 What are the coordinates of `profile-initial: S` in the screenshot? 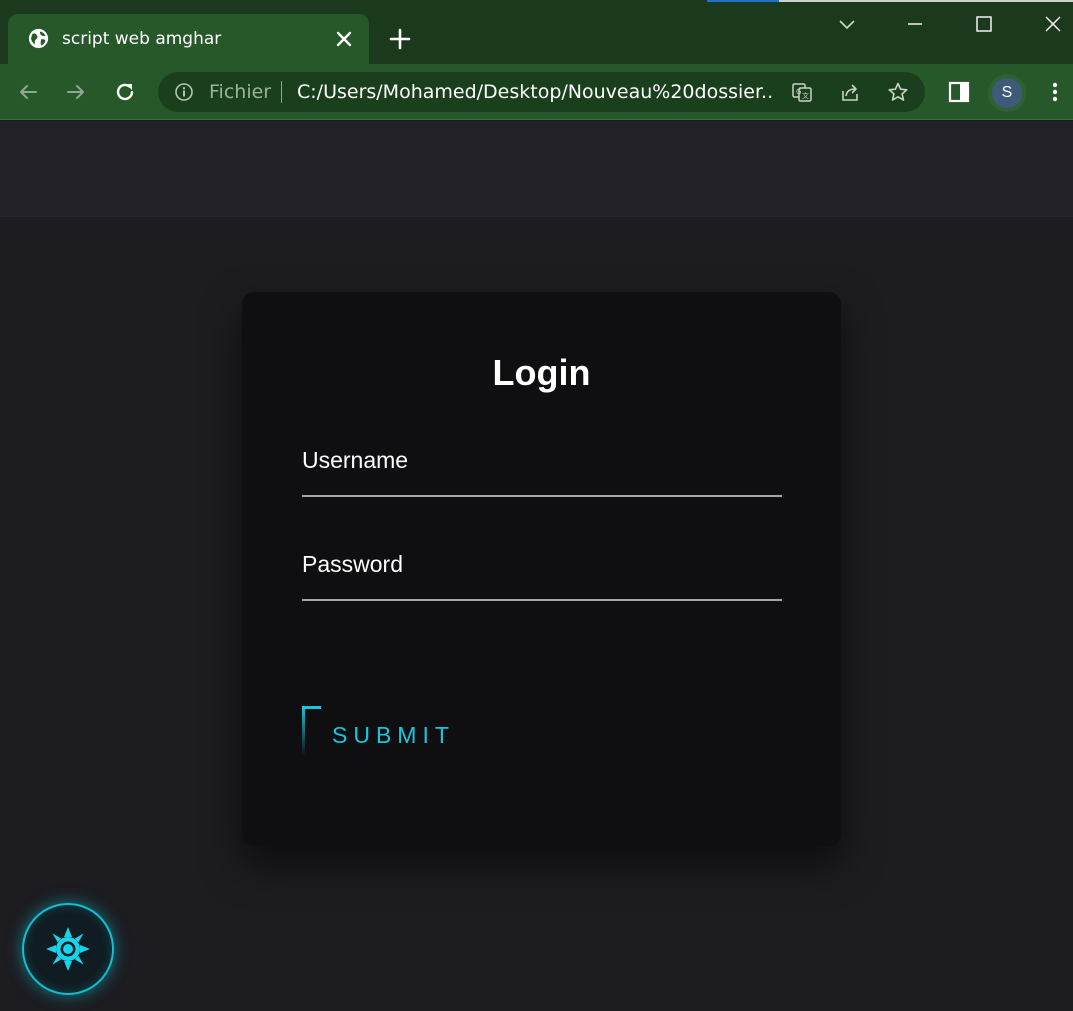 It's located at (1007, 93).